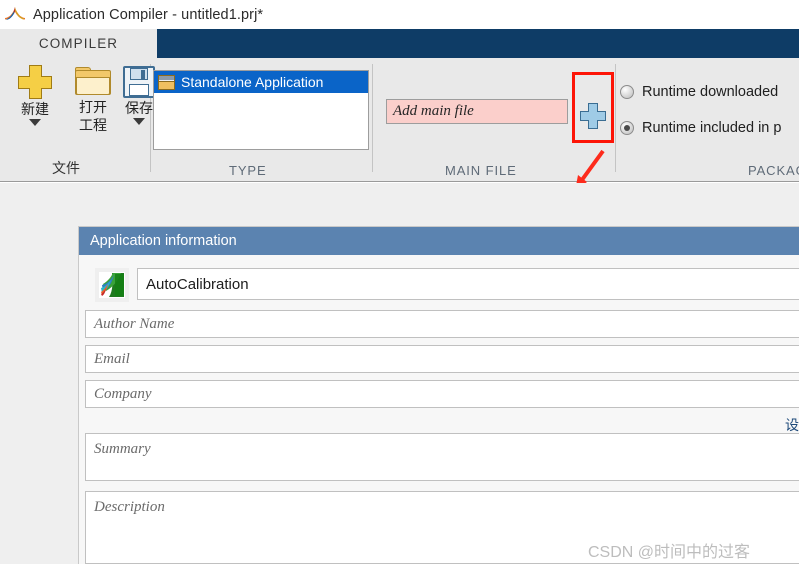 The image size is (799, 564). I want to click on settings-link-cut: 设, so click(792, 425).